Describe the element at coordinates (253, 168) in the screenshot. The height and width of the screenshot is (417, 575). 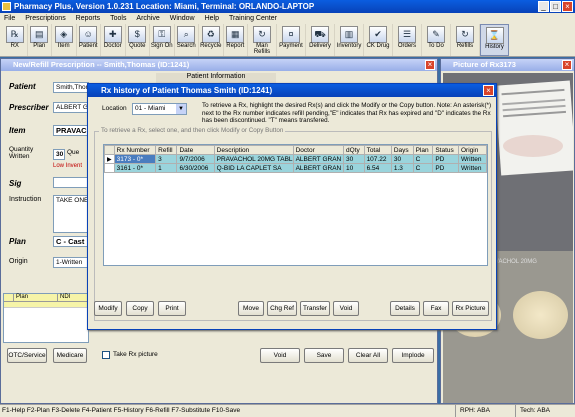
I see `cell-description: Q-BID LA CAPLET SA` at that location.